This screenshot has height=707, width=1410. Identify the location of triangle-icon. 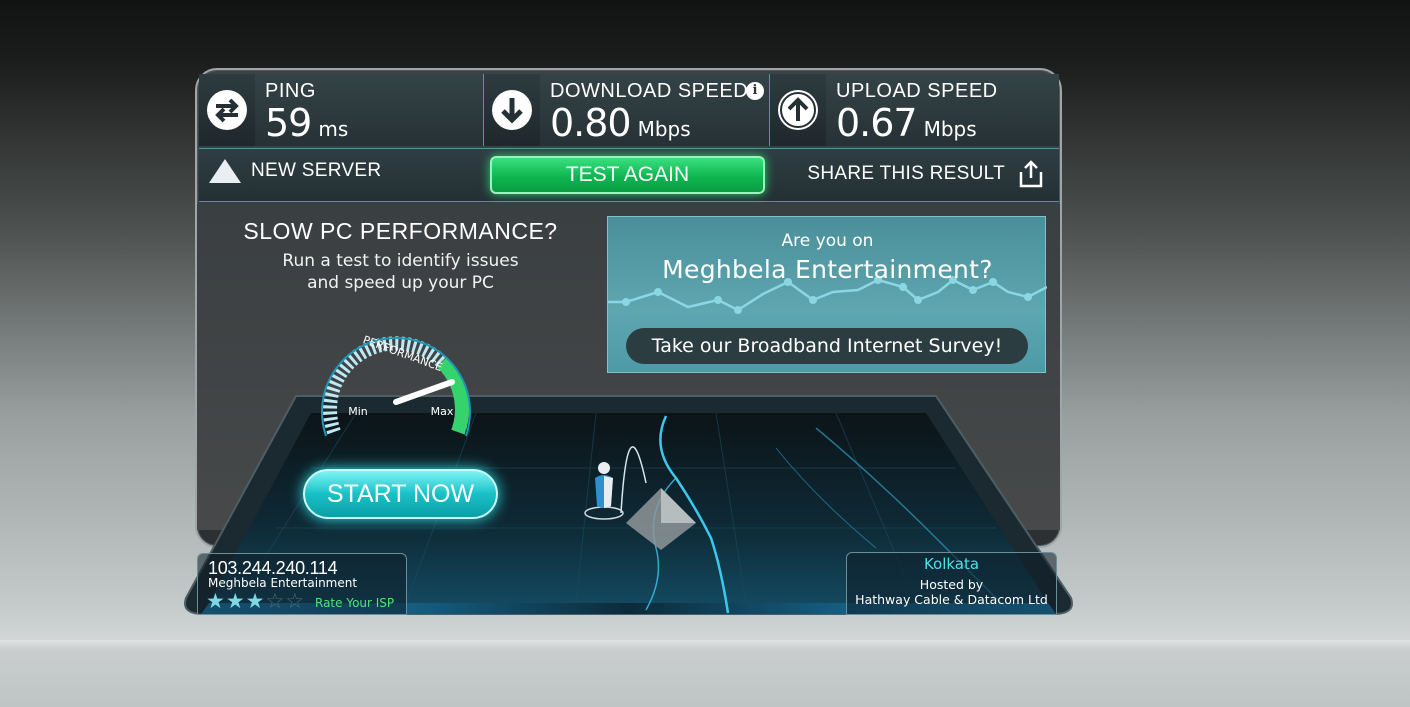
(225, 171).